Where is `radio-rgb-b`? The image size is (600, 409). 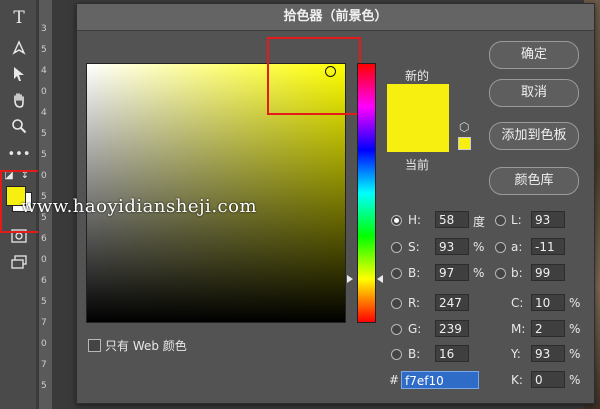
radio-rgb-b is located at coordinates (396, 354).